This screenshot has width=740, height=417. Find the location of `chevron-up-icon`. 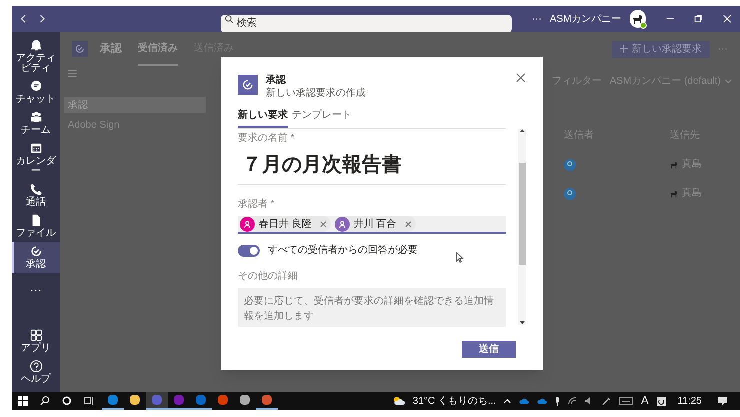

chevron-up-icon is located at coordinates (508, 401).